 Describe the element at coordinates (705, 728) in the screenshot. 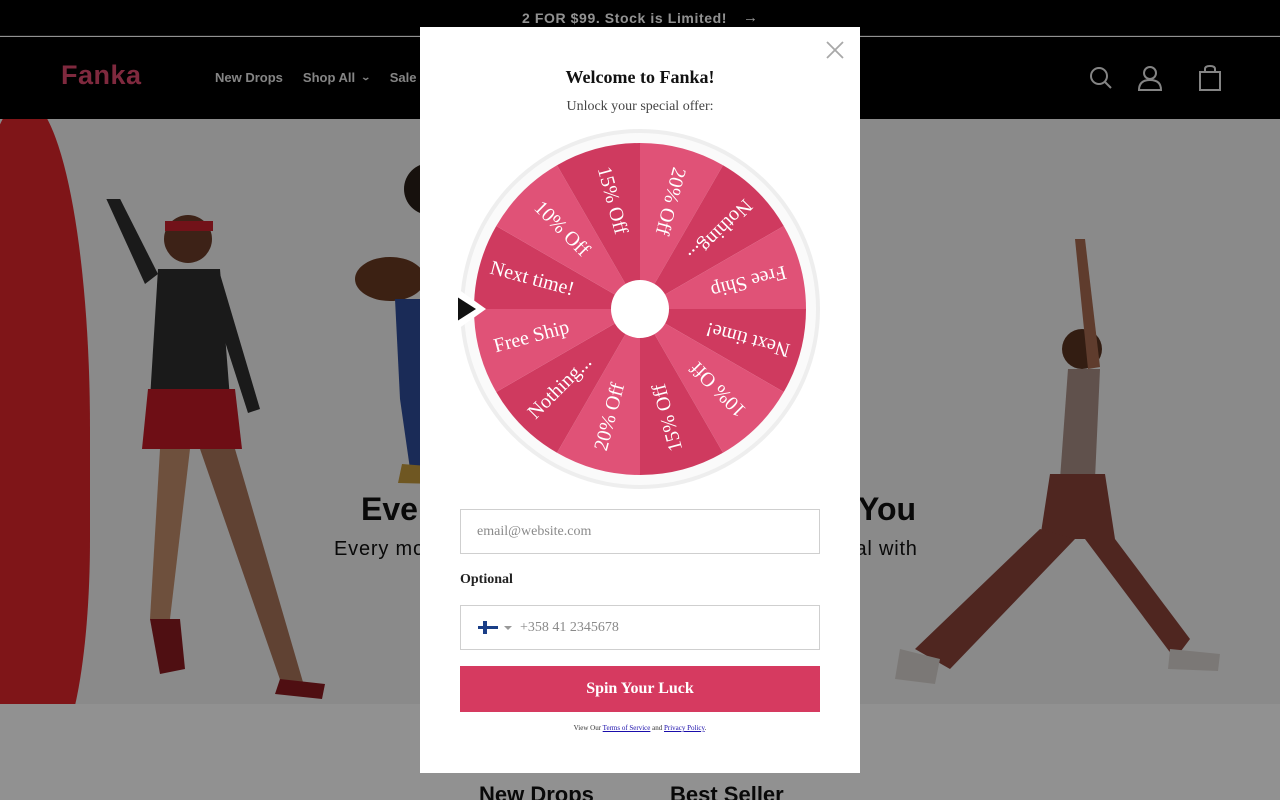

I see `terms-suffix: .` at that location.